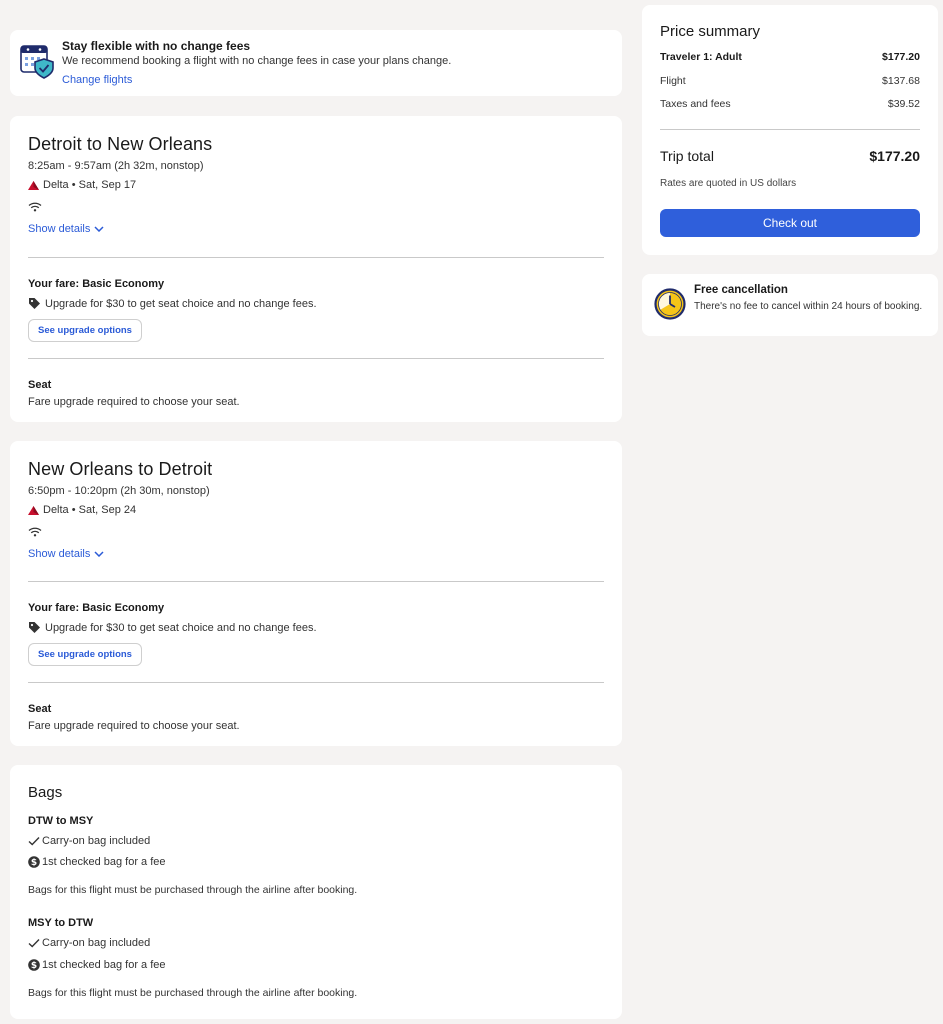 This screenshot has height=1024, width=943. Describe the element at coordinates (790, 104) in the screenshot. I see `taxes-row: Taxes and fees $39.52` at that location.